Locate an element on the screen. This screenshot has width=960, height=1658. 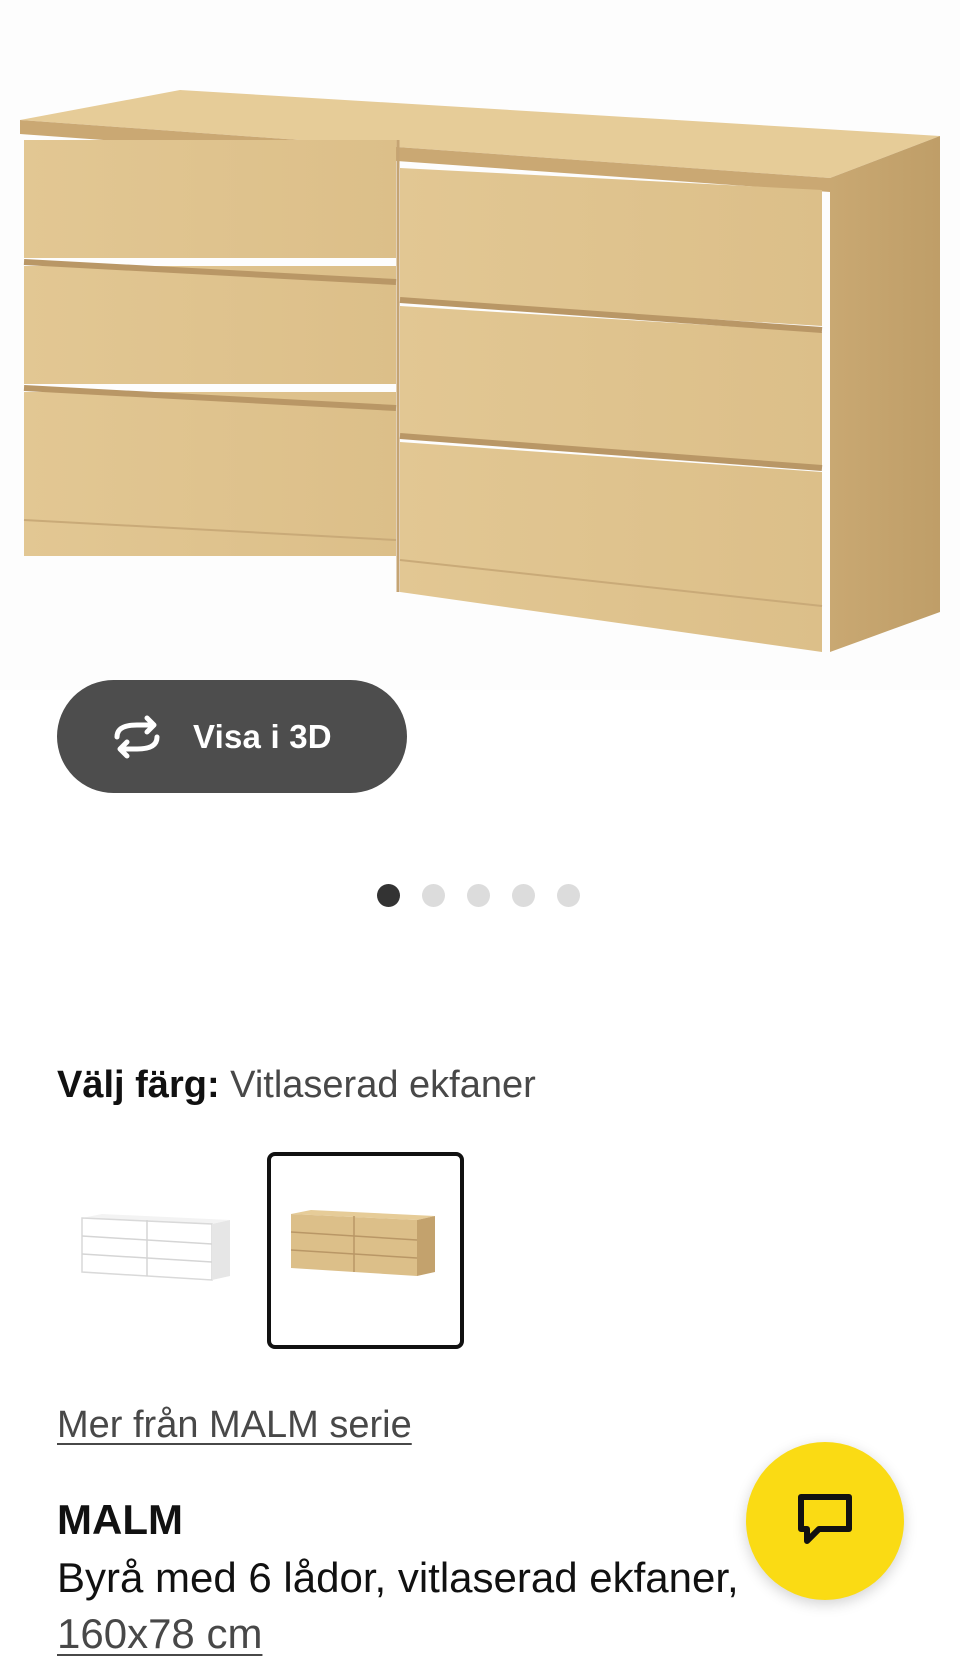
product-size-link: 160x78 cm is located at coordinates (159, 1634).